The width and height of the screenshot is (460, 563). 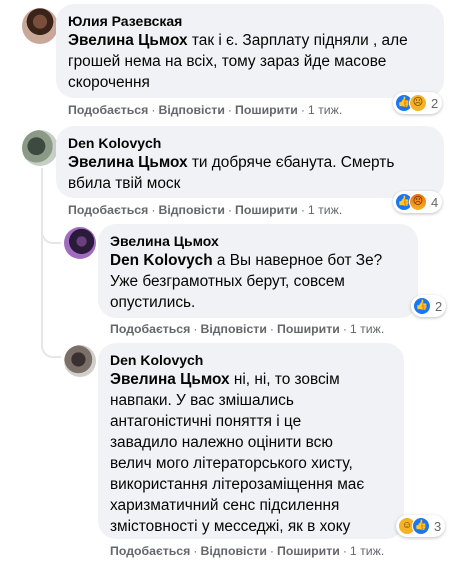 I want to click on angry-icon: ☹, so click(x=418, y=202).